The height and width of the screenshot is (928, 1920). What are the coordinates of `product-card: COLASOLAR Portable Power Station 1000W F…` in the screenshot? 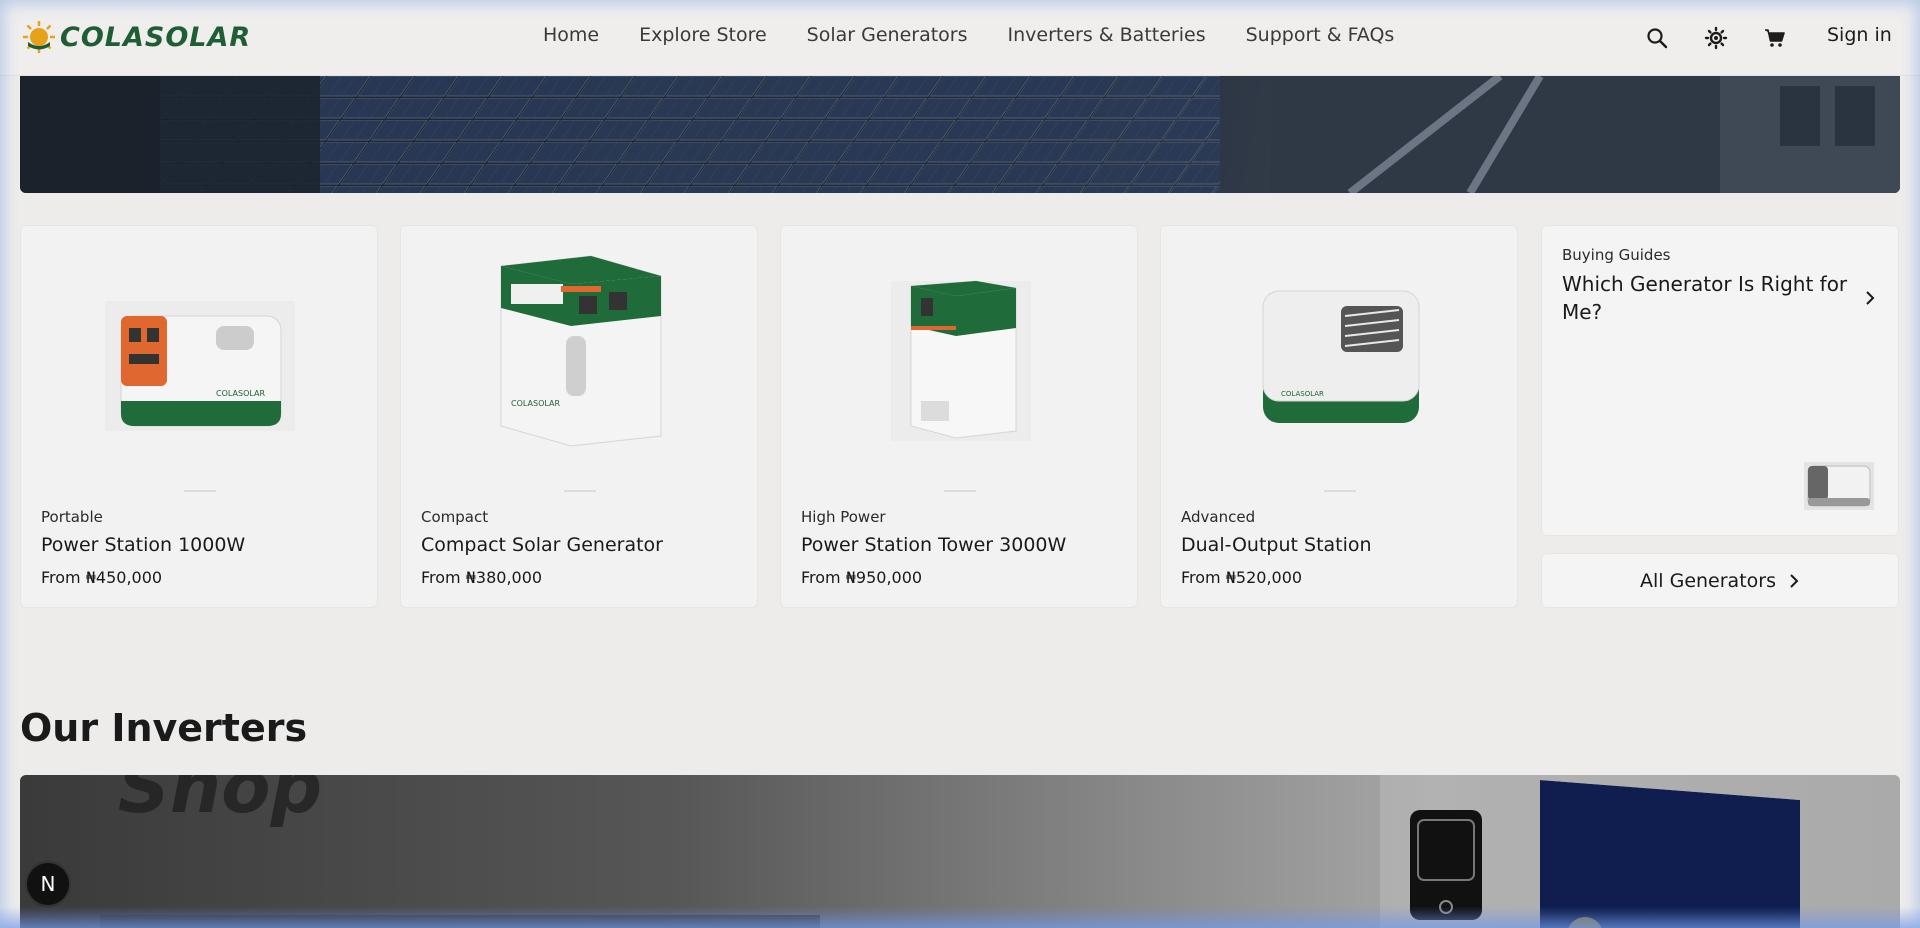 It's located at (199, 416).